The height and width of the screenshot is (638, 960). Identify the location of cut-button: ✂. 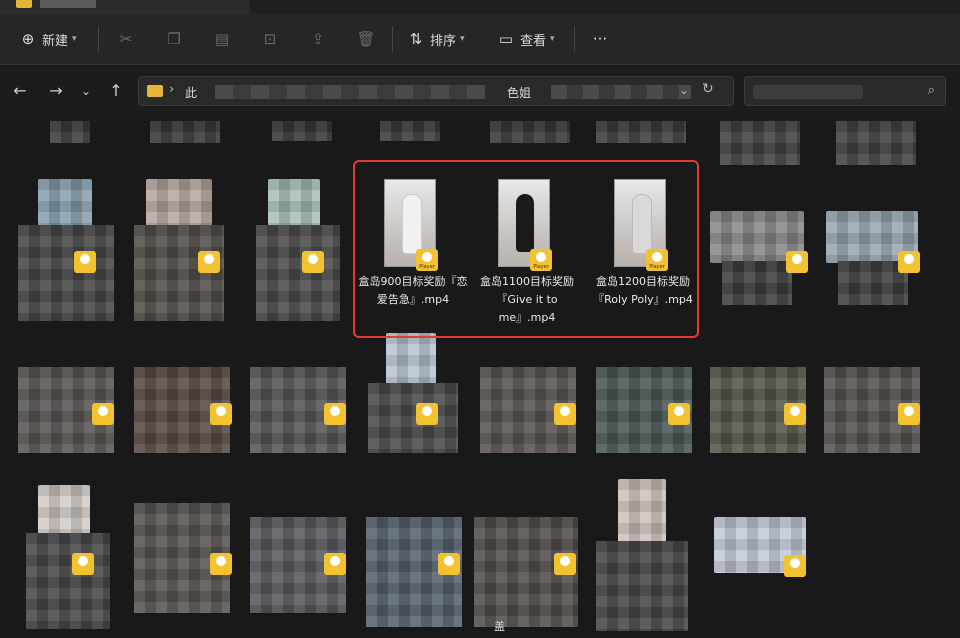
(126, 39).